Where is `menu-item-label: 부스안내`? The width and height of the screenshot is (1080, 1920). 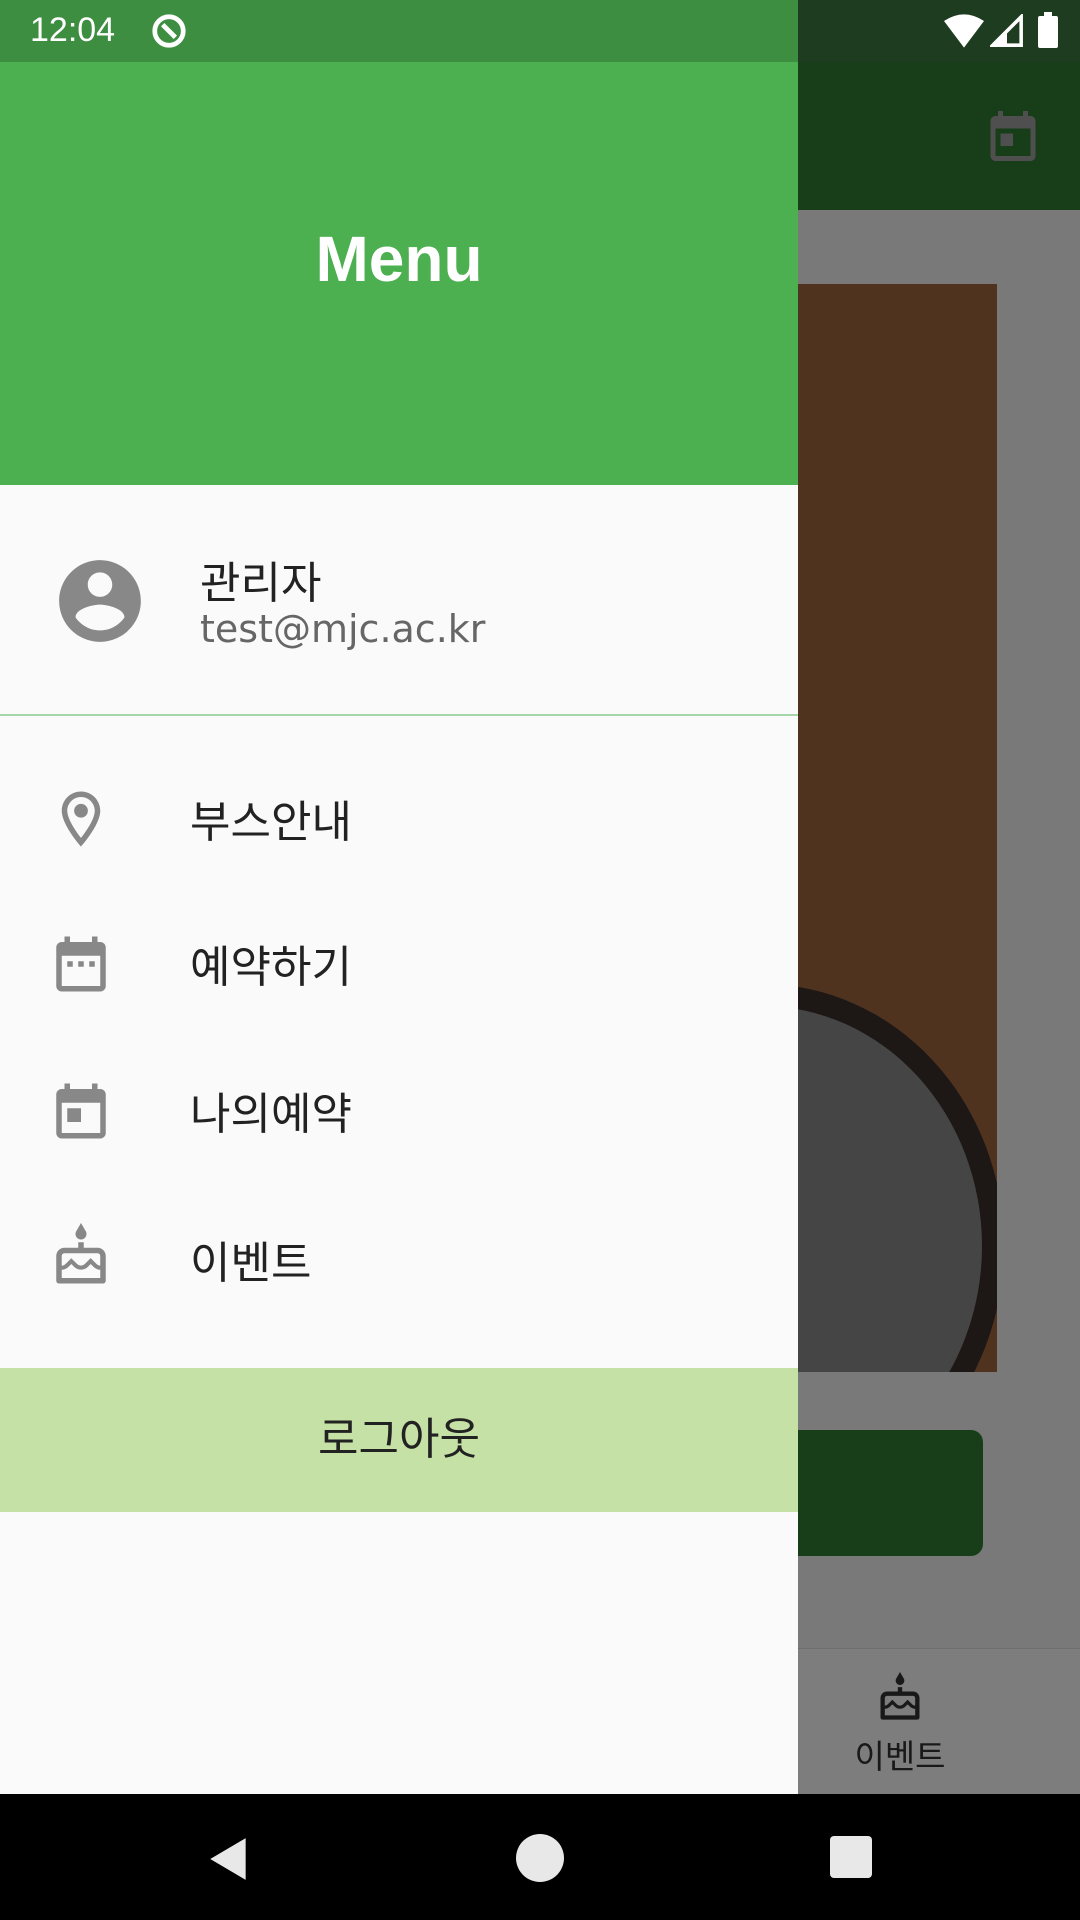 menu-item-label: 부스안내 is located at coordinates (271, 822).